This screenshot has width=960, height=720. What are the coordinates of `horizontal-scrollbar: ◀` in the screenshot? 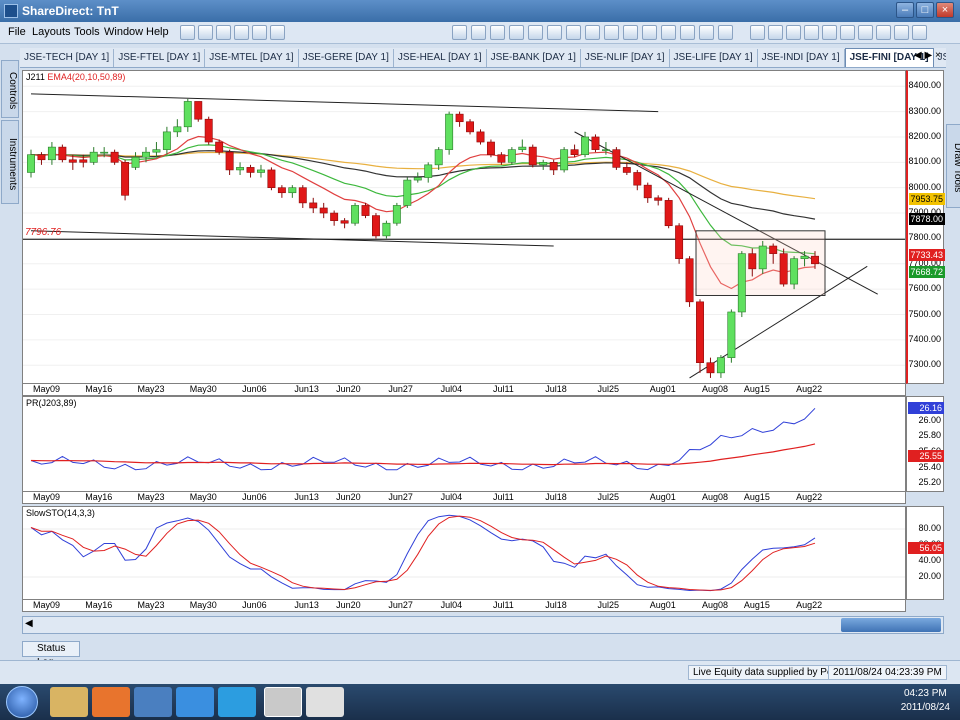 It's located at (483, 625).